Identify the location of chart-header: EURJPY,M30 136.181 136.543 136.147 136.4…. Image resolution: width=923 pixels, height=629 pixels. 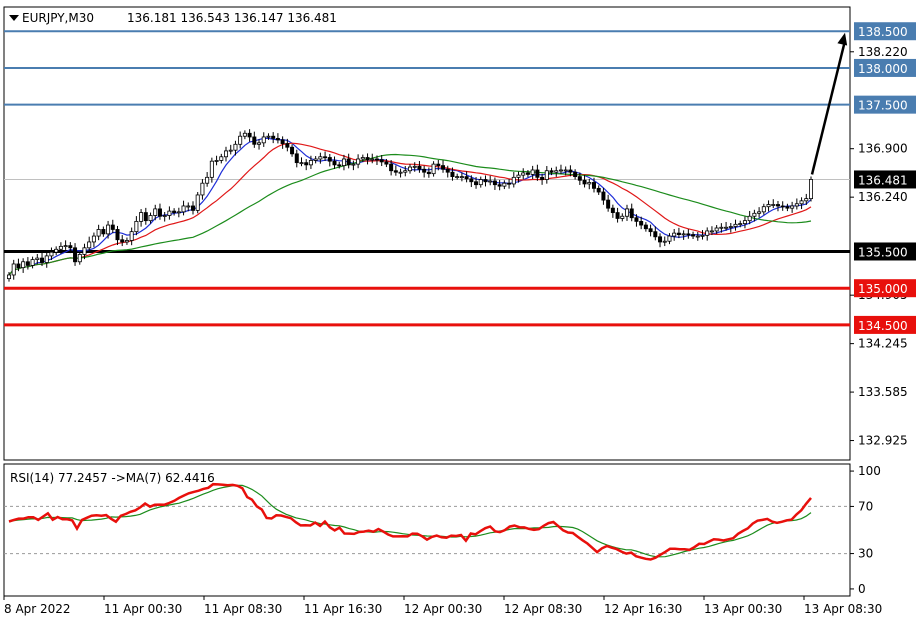
(173, 18).